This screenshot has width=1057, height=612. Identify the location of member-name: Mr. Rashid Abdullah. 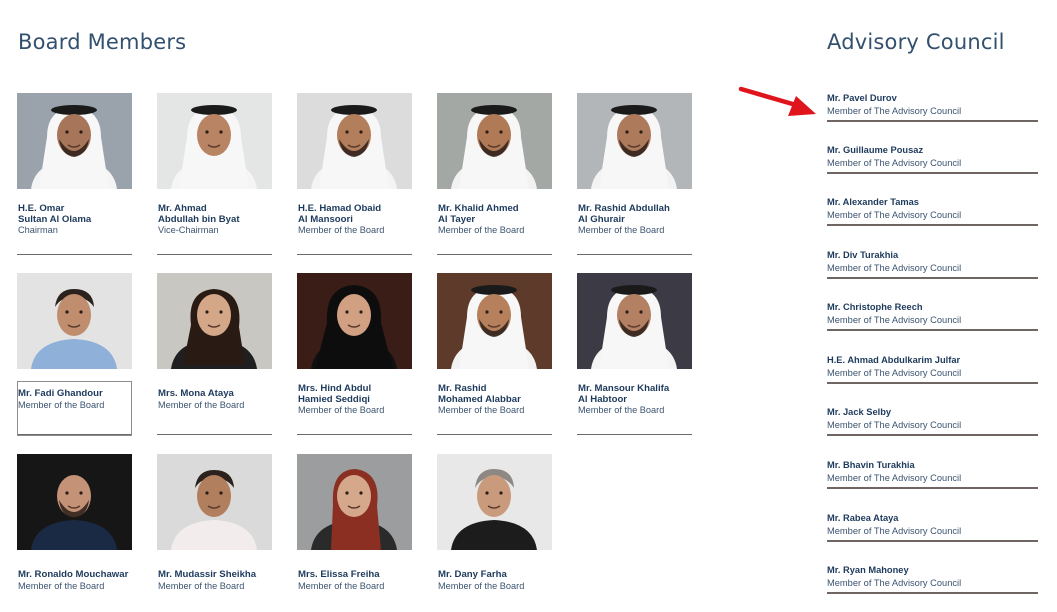
(624, 208).